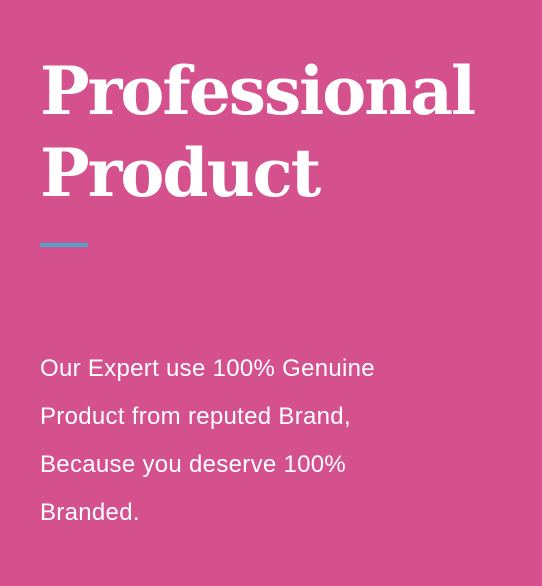 Image resolution: width=542 pixels, height=586 pixels. I want to click on feature-title-line-2: Product, so click(180, 173).